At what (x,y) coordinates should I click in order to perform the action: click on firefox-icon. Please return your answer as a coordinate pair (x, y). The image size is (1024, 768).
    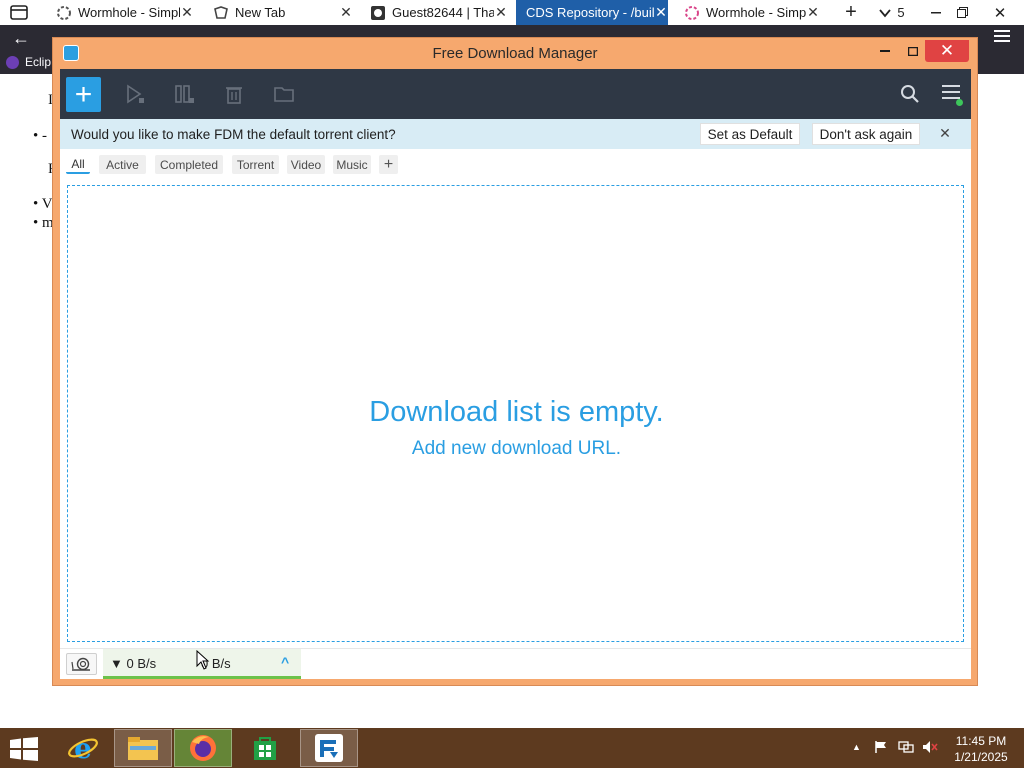
    Looking at the image, I should click on (203, 748).